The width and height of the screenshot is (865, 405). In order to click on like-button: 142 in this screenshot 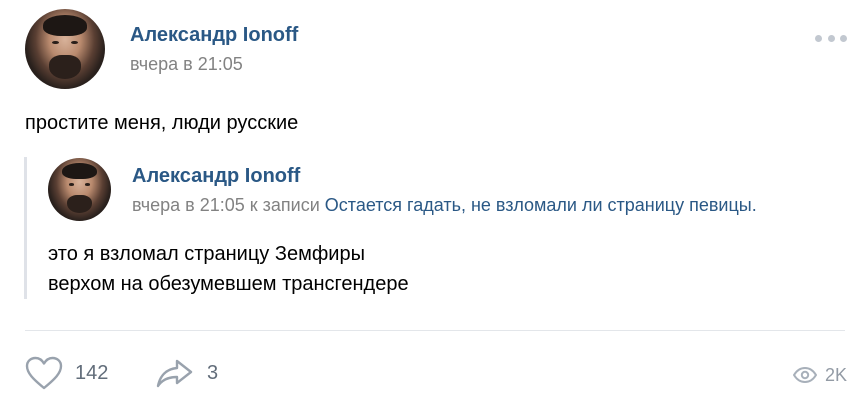, I will do `click(66, 373)`.